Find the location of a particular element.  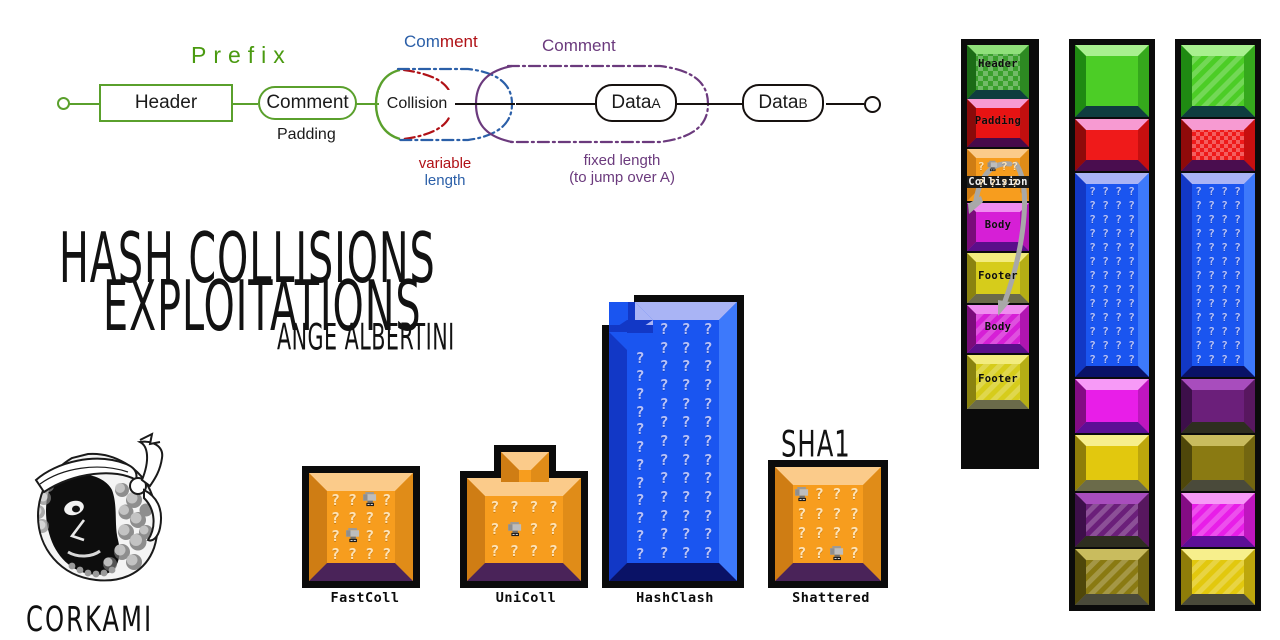

connector-header-comment is located at coordinates (245, 104).